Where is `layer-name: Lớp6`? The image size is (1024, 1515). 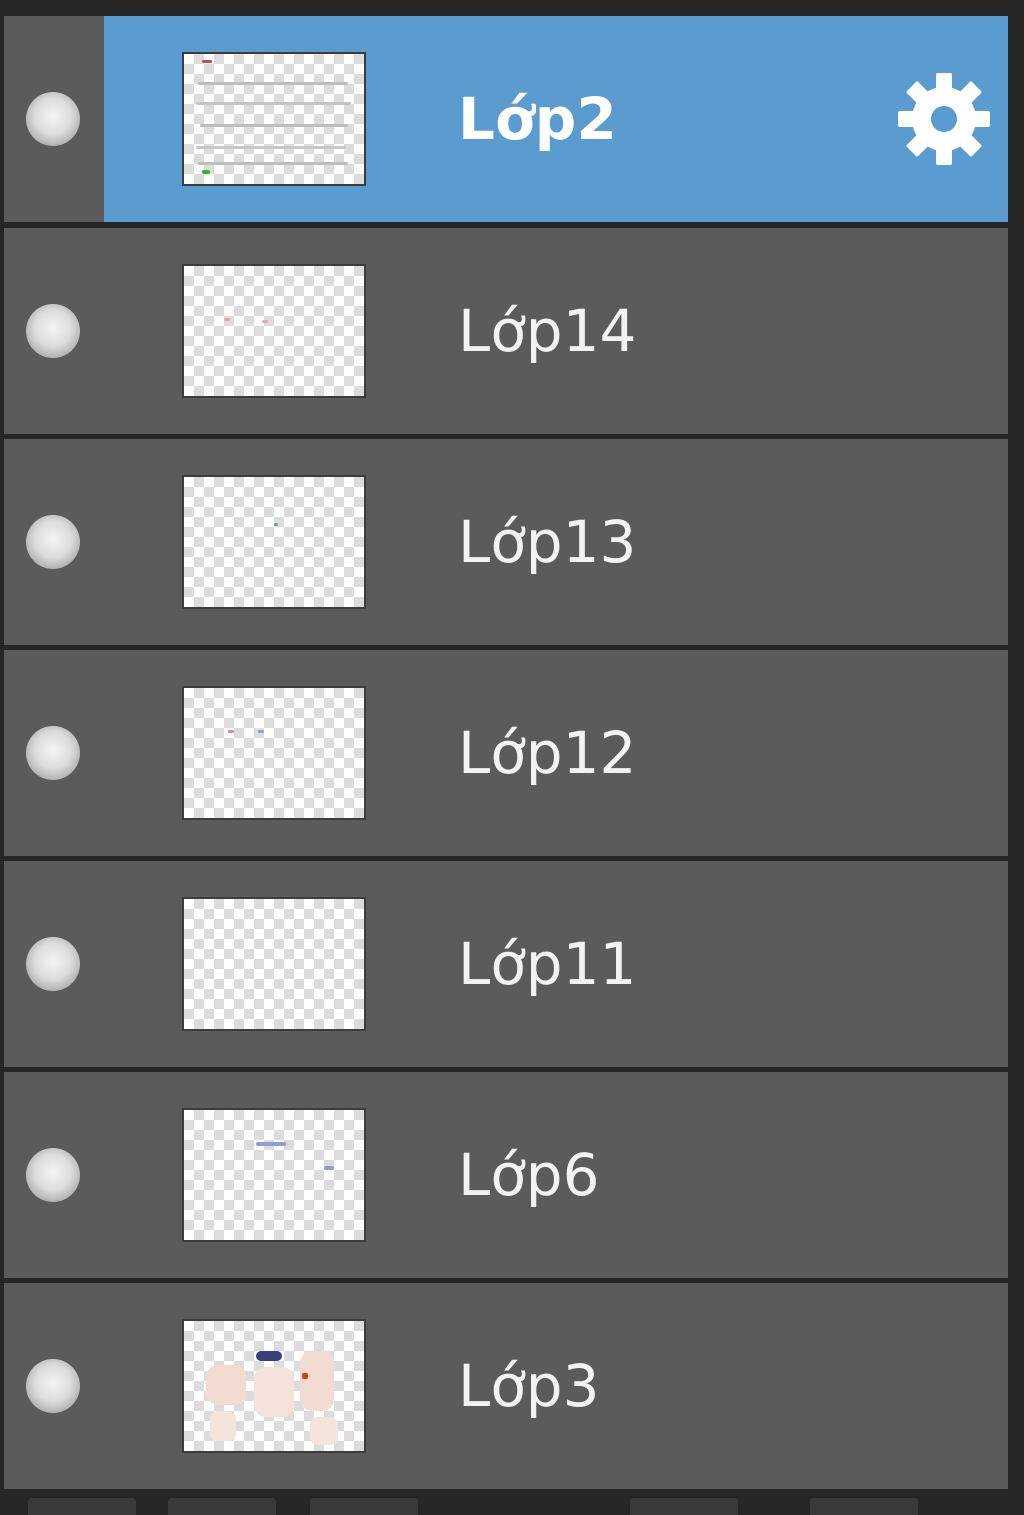 layer-name: Lớp6 is located at coordinates (529, 1175).